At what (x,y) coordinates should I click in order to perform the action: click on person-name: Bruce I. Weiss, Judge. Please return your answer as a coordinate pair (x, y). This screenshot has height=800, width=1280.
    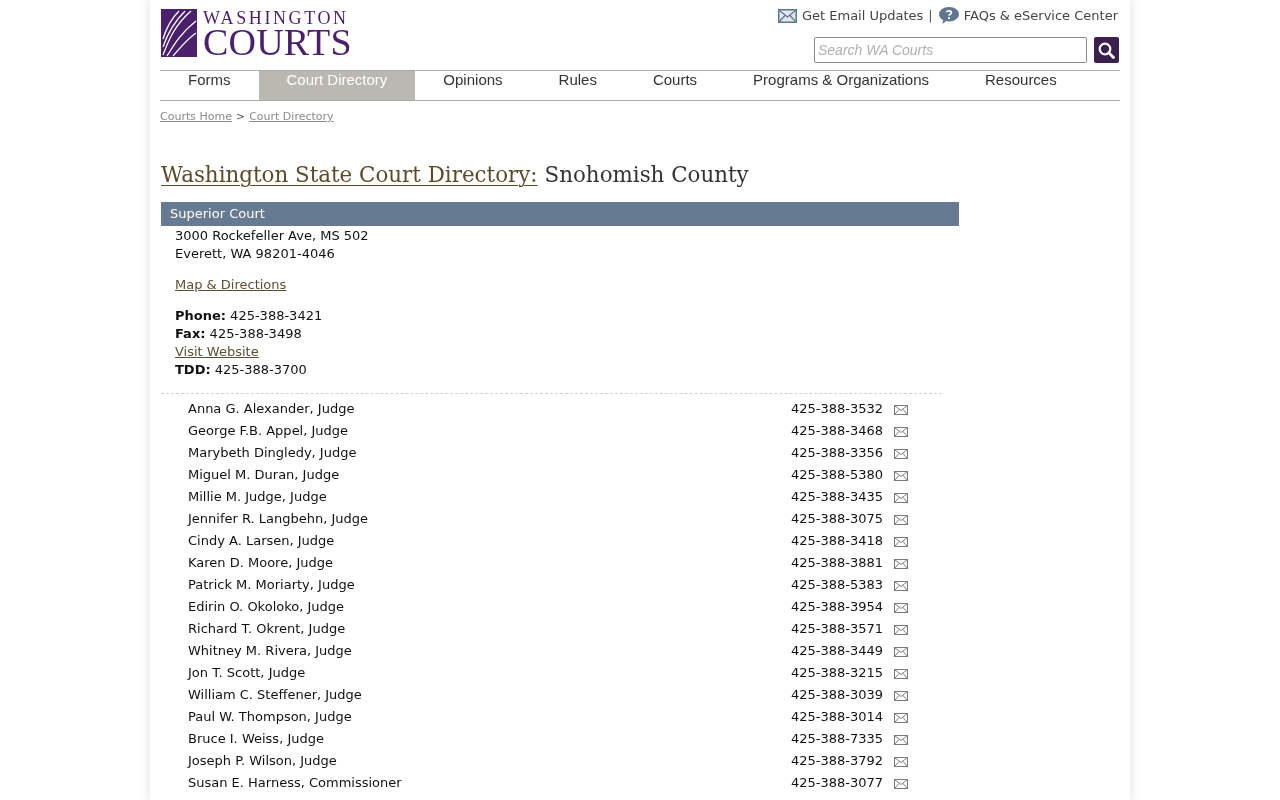
    Looking at the image, I should click on (256, 738).